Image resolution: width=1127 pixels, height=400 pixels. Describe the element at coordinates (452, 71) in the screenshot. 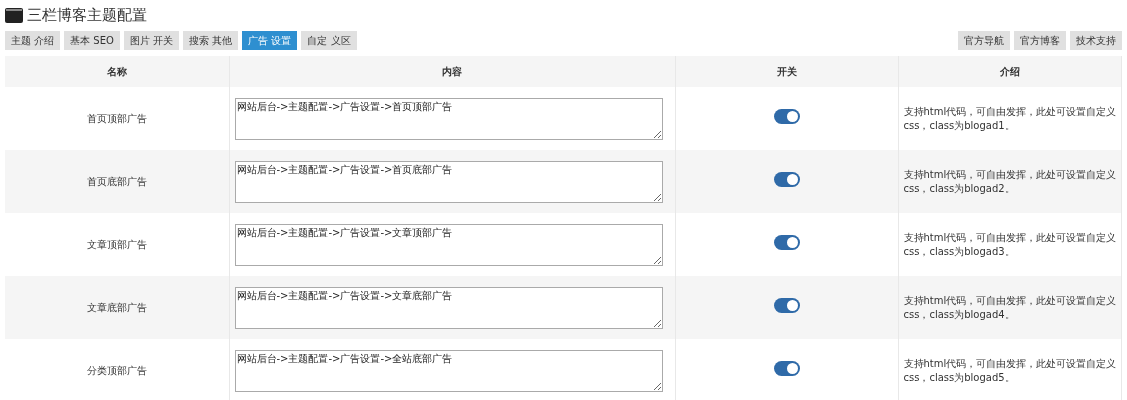

I see `column-header: 内容` at that location.